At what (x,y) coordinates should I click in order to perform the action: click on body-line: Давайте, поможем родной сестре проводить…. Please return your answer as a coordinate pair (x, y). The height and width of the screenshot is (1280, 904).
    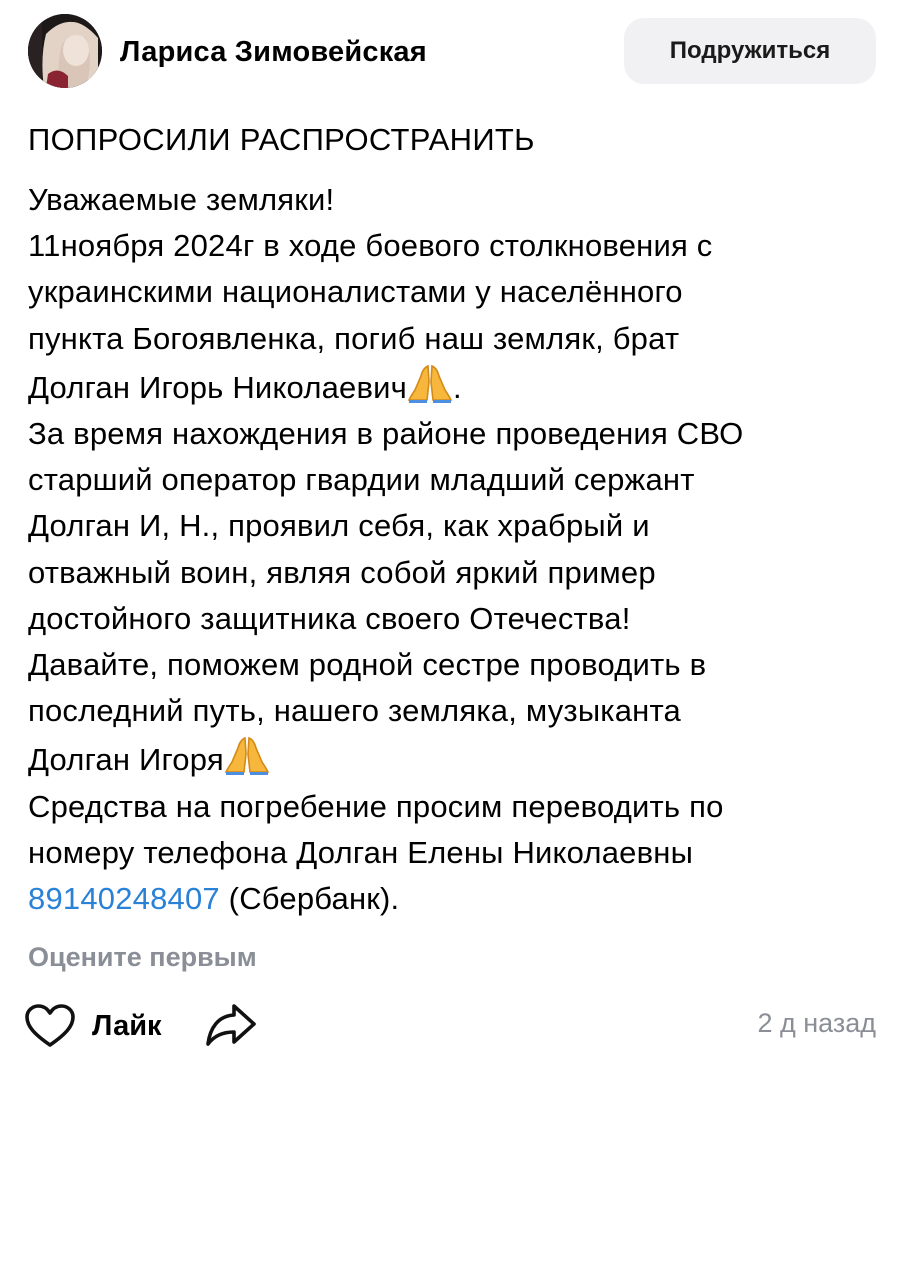
    Looking at the image, I should click on (367, 665).